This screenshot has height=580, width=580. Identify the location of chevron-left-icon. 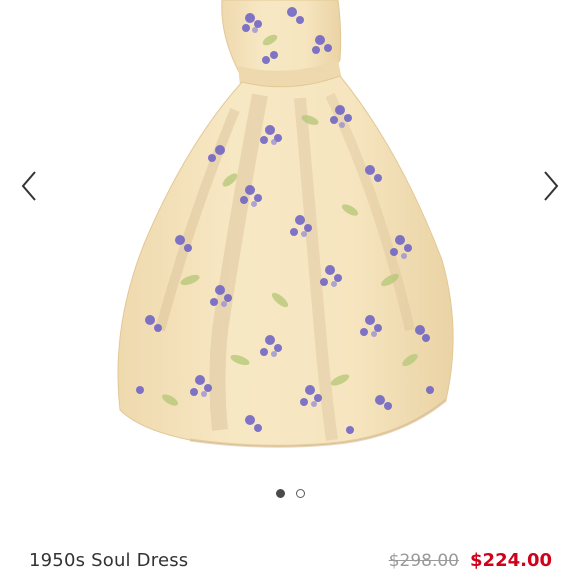
(28, 186).